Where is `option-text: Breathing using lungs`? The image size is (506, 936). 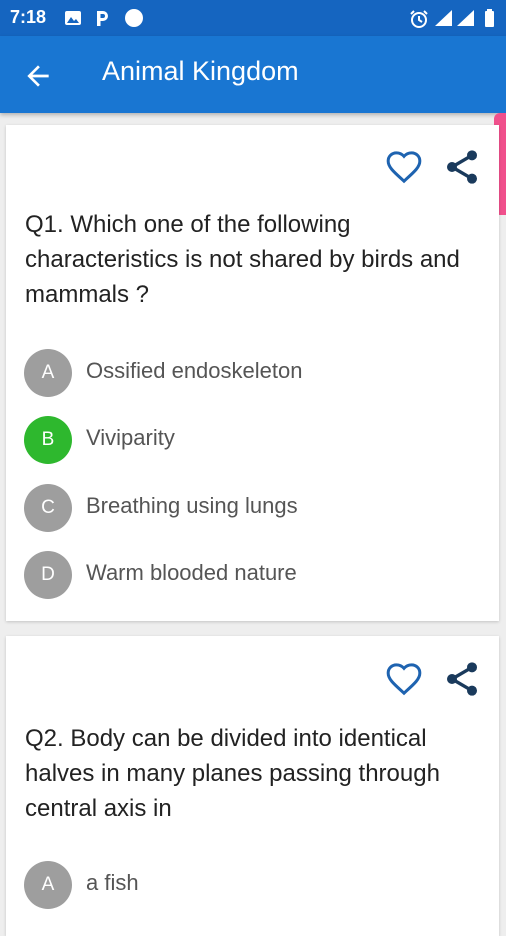 option-text: Breathing using lungs is located at coordinates (192, 505).